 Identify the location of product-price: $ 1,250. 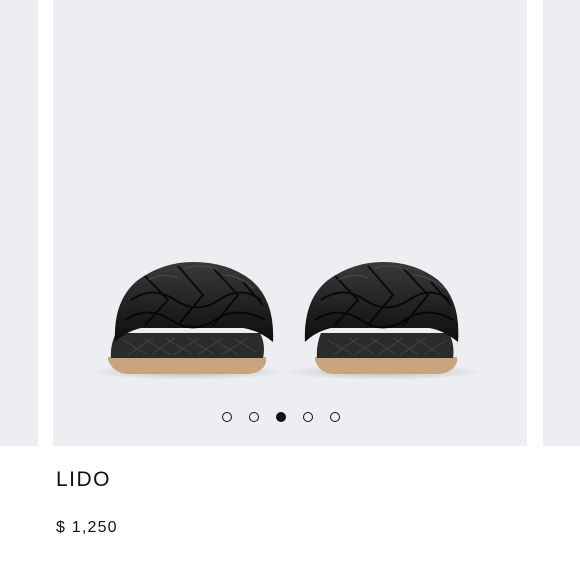
(87, 527).